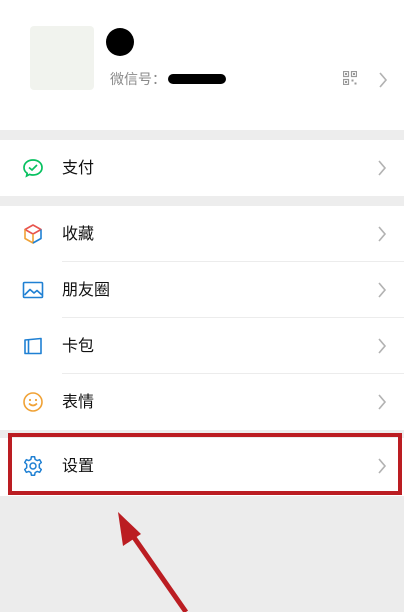 This screenshot has width=404, height=612. Describe the element at coordinates (33, 402) in the screenshot. I see `smiley-icon` at that location.